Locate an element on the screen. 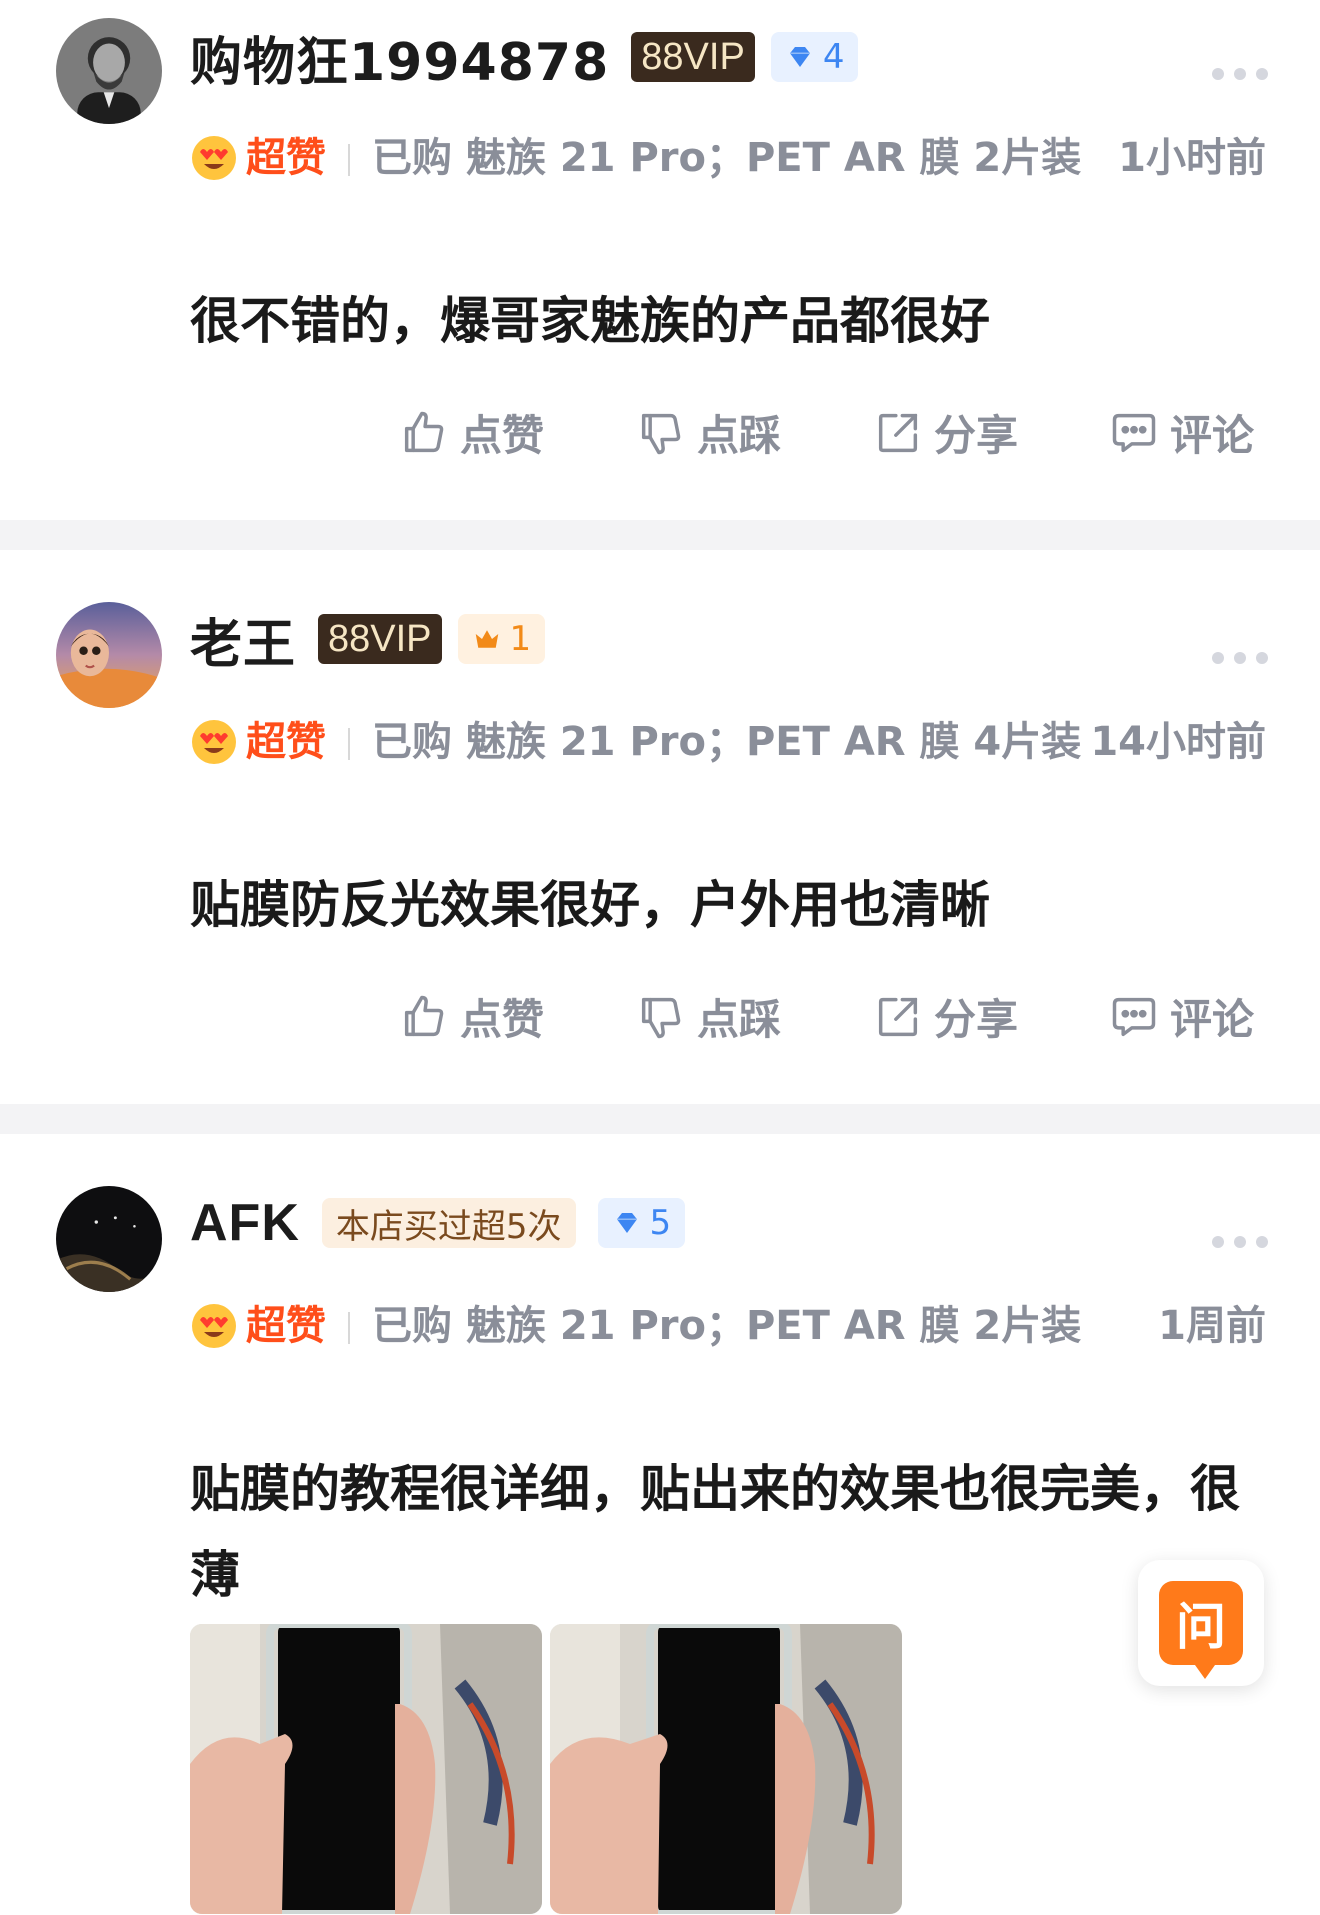  review-meta: 超赞 已购 魅族 21 Pro；PET AR 膜 2片装 1小时前 is located at coordinates (728, 158).